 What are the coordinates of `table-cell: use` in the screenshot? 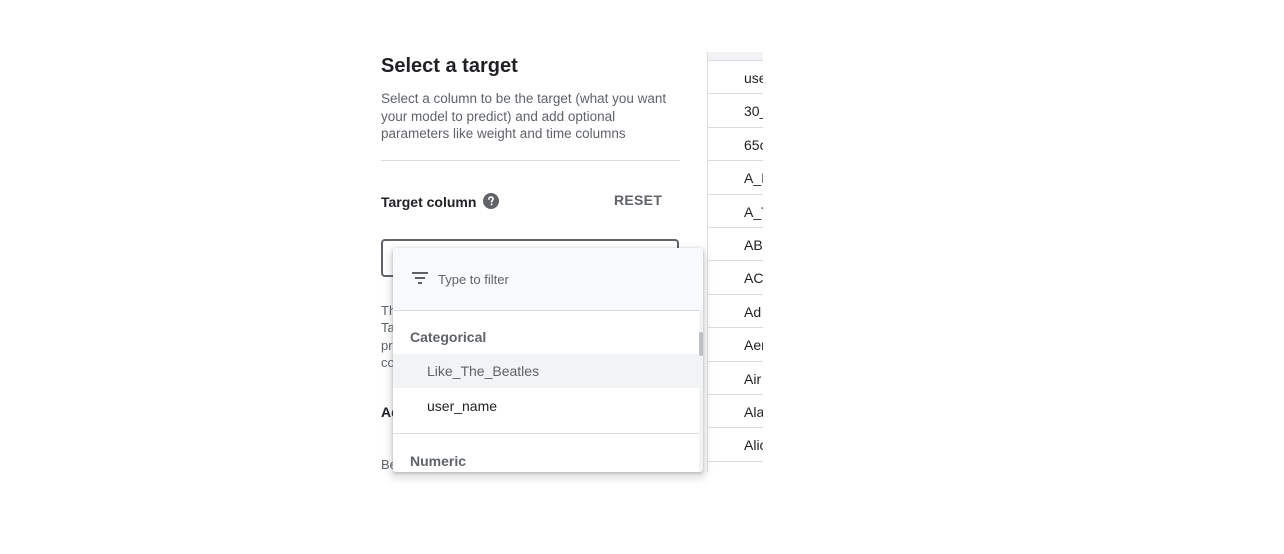 It's located at (753, 78).